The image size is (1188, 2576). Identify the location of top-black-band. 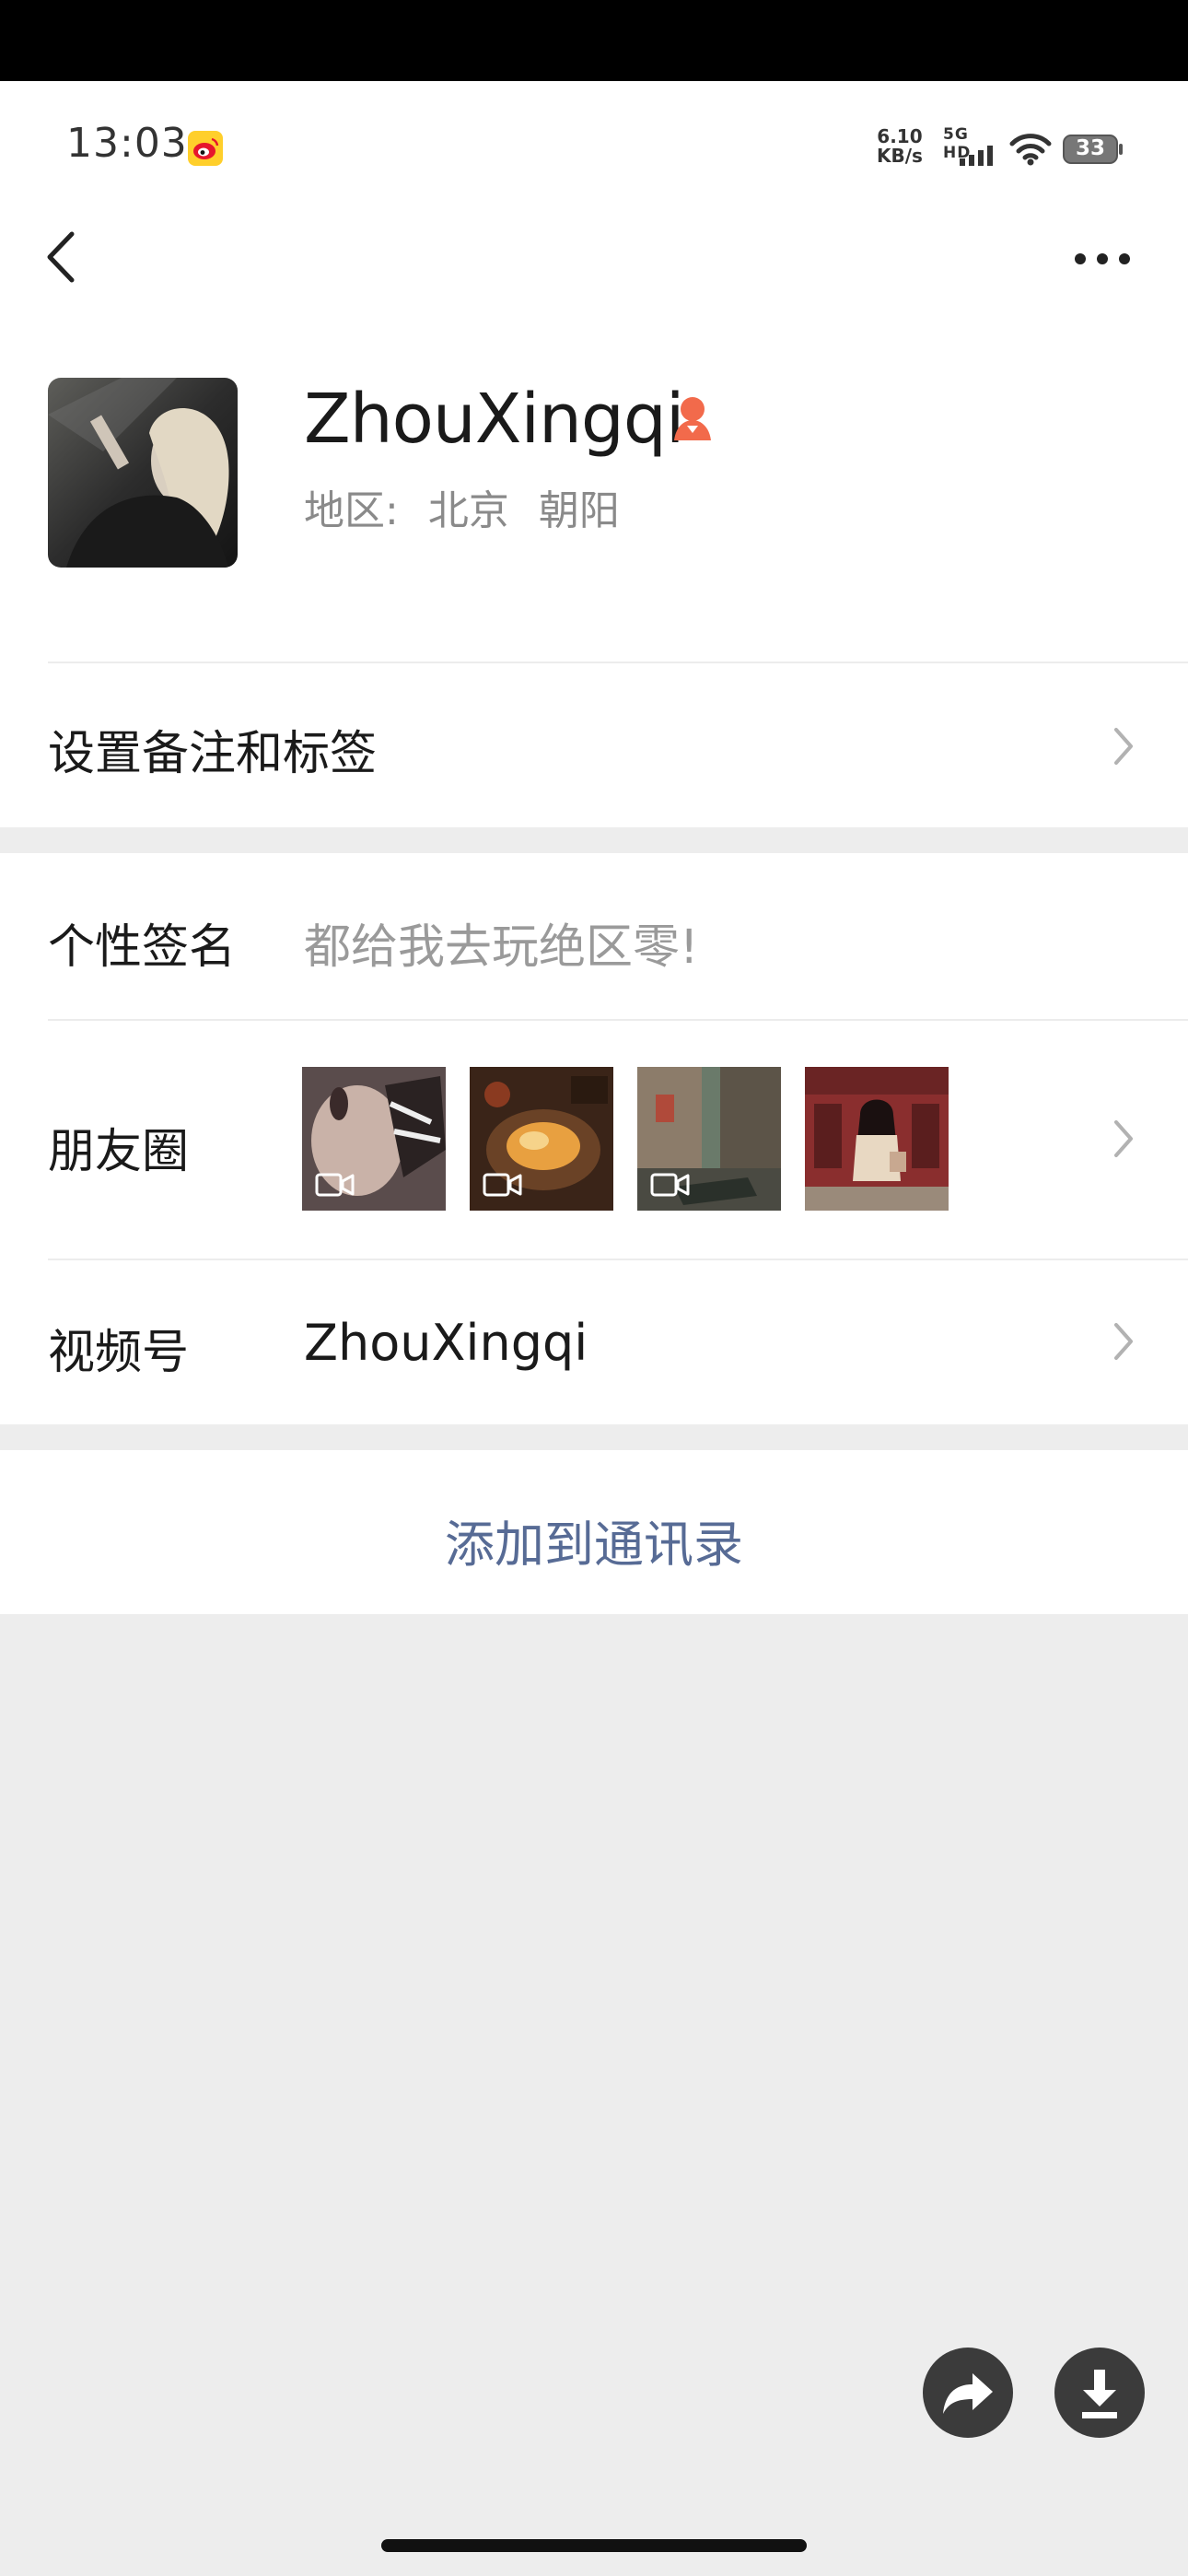
(594, 40).